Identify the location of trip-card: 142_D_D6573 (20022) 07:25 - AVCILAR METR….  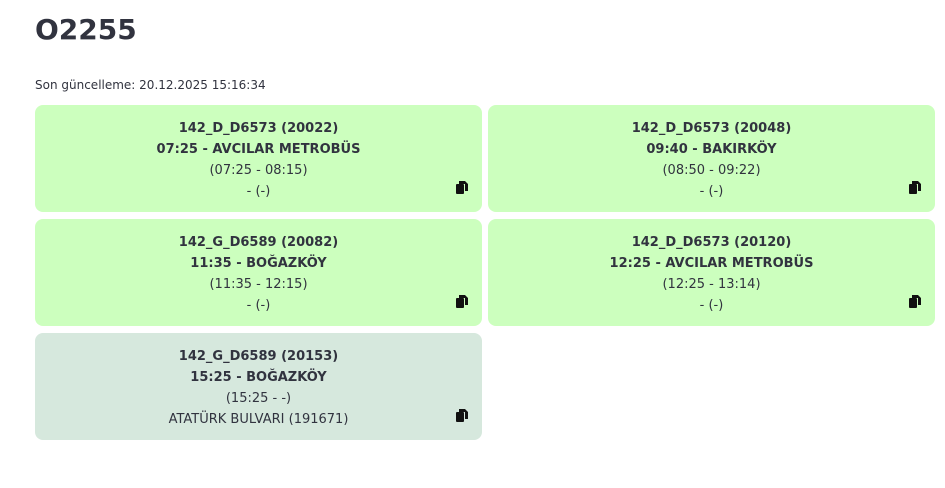
(258, 158).